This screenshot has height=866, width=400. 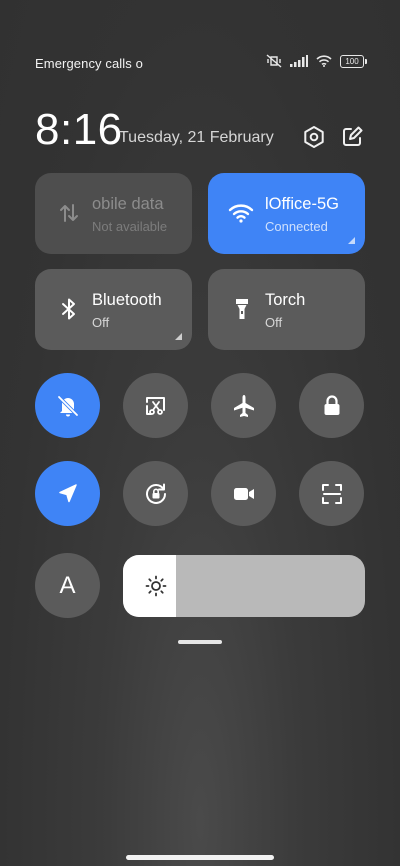 What do you see at coordinates (299, 61) in the screenshot?
I see `signal-icon` at bounding box center [299, 61].